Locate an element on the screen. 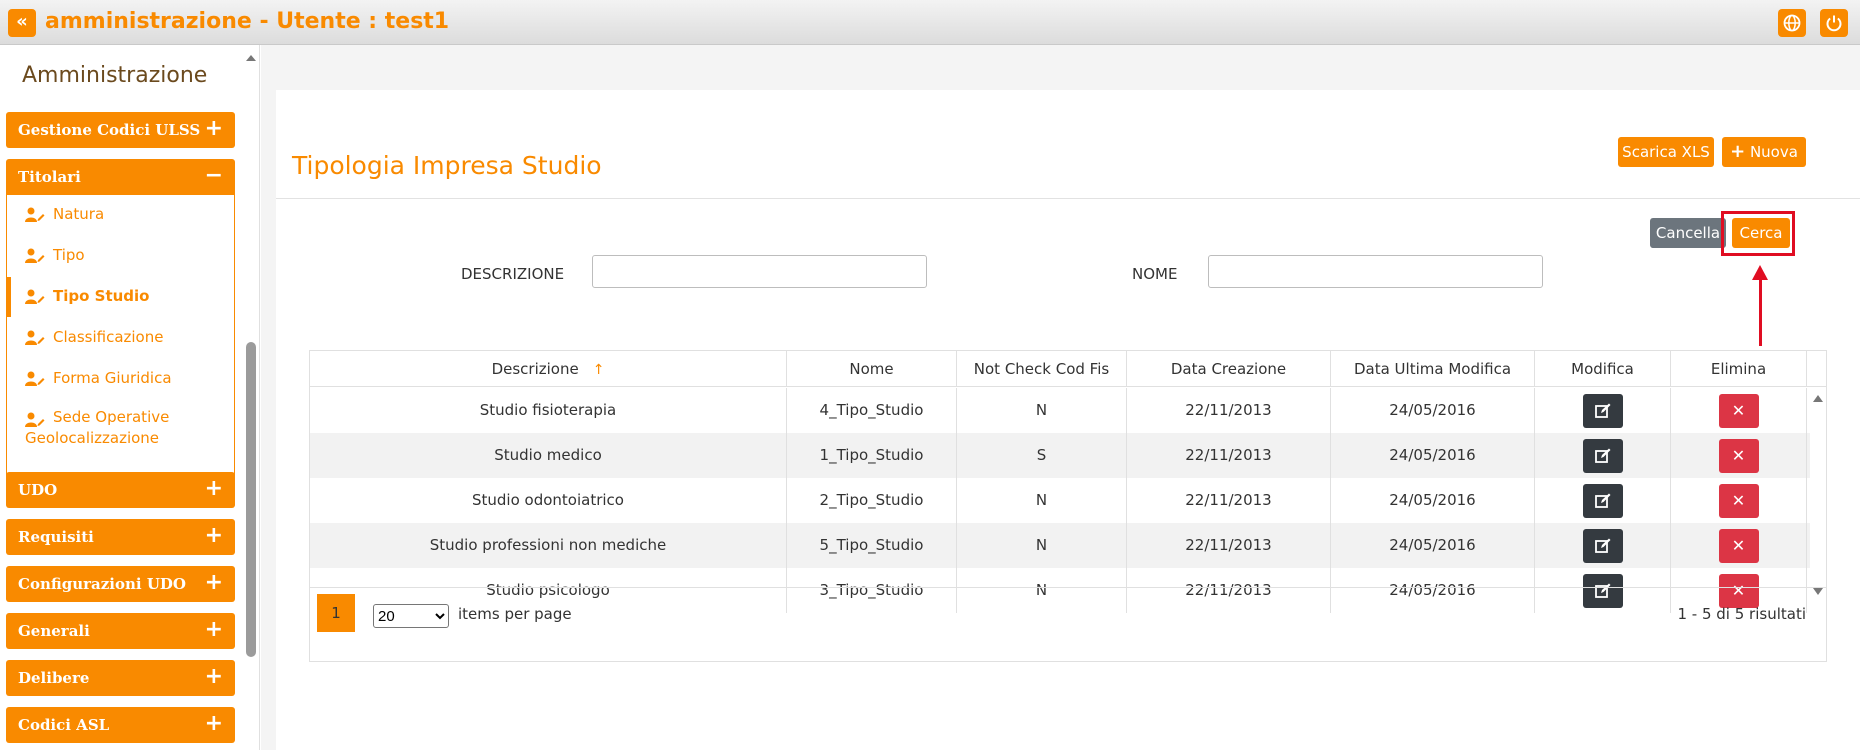  scrollbar-thumb is located at coordinates (251, 499).